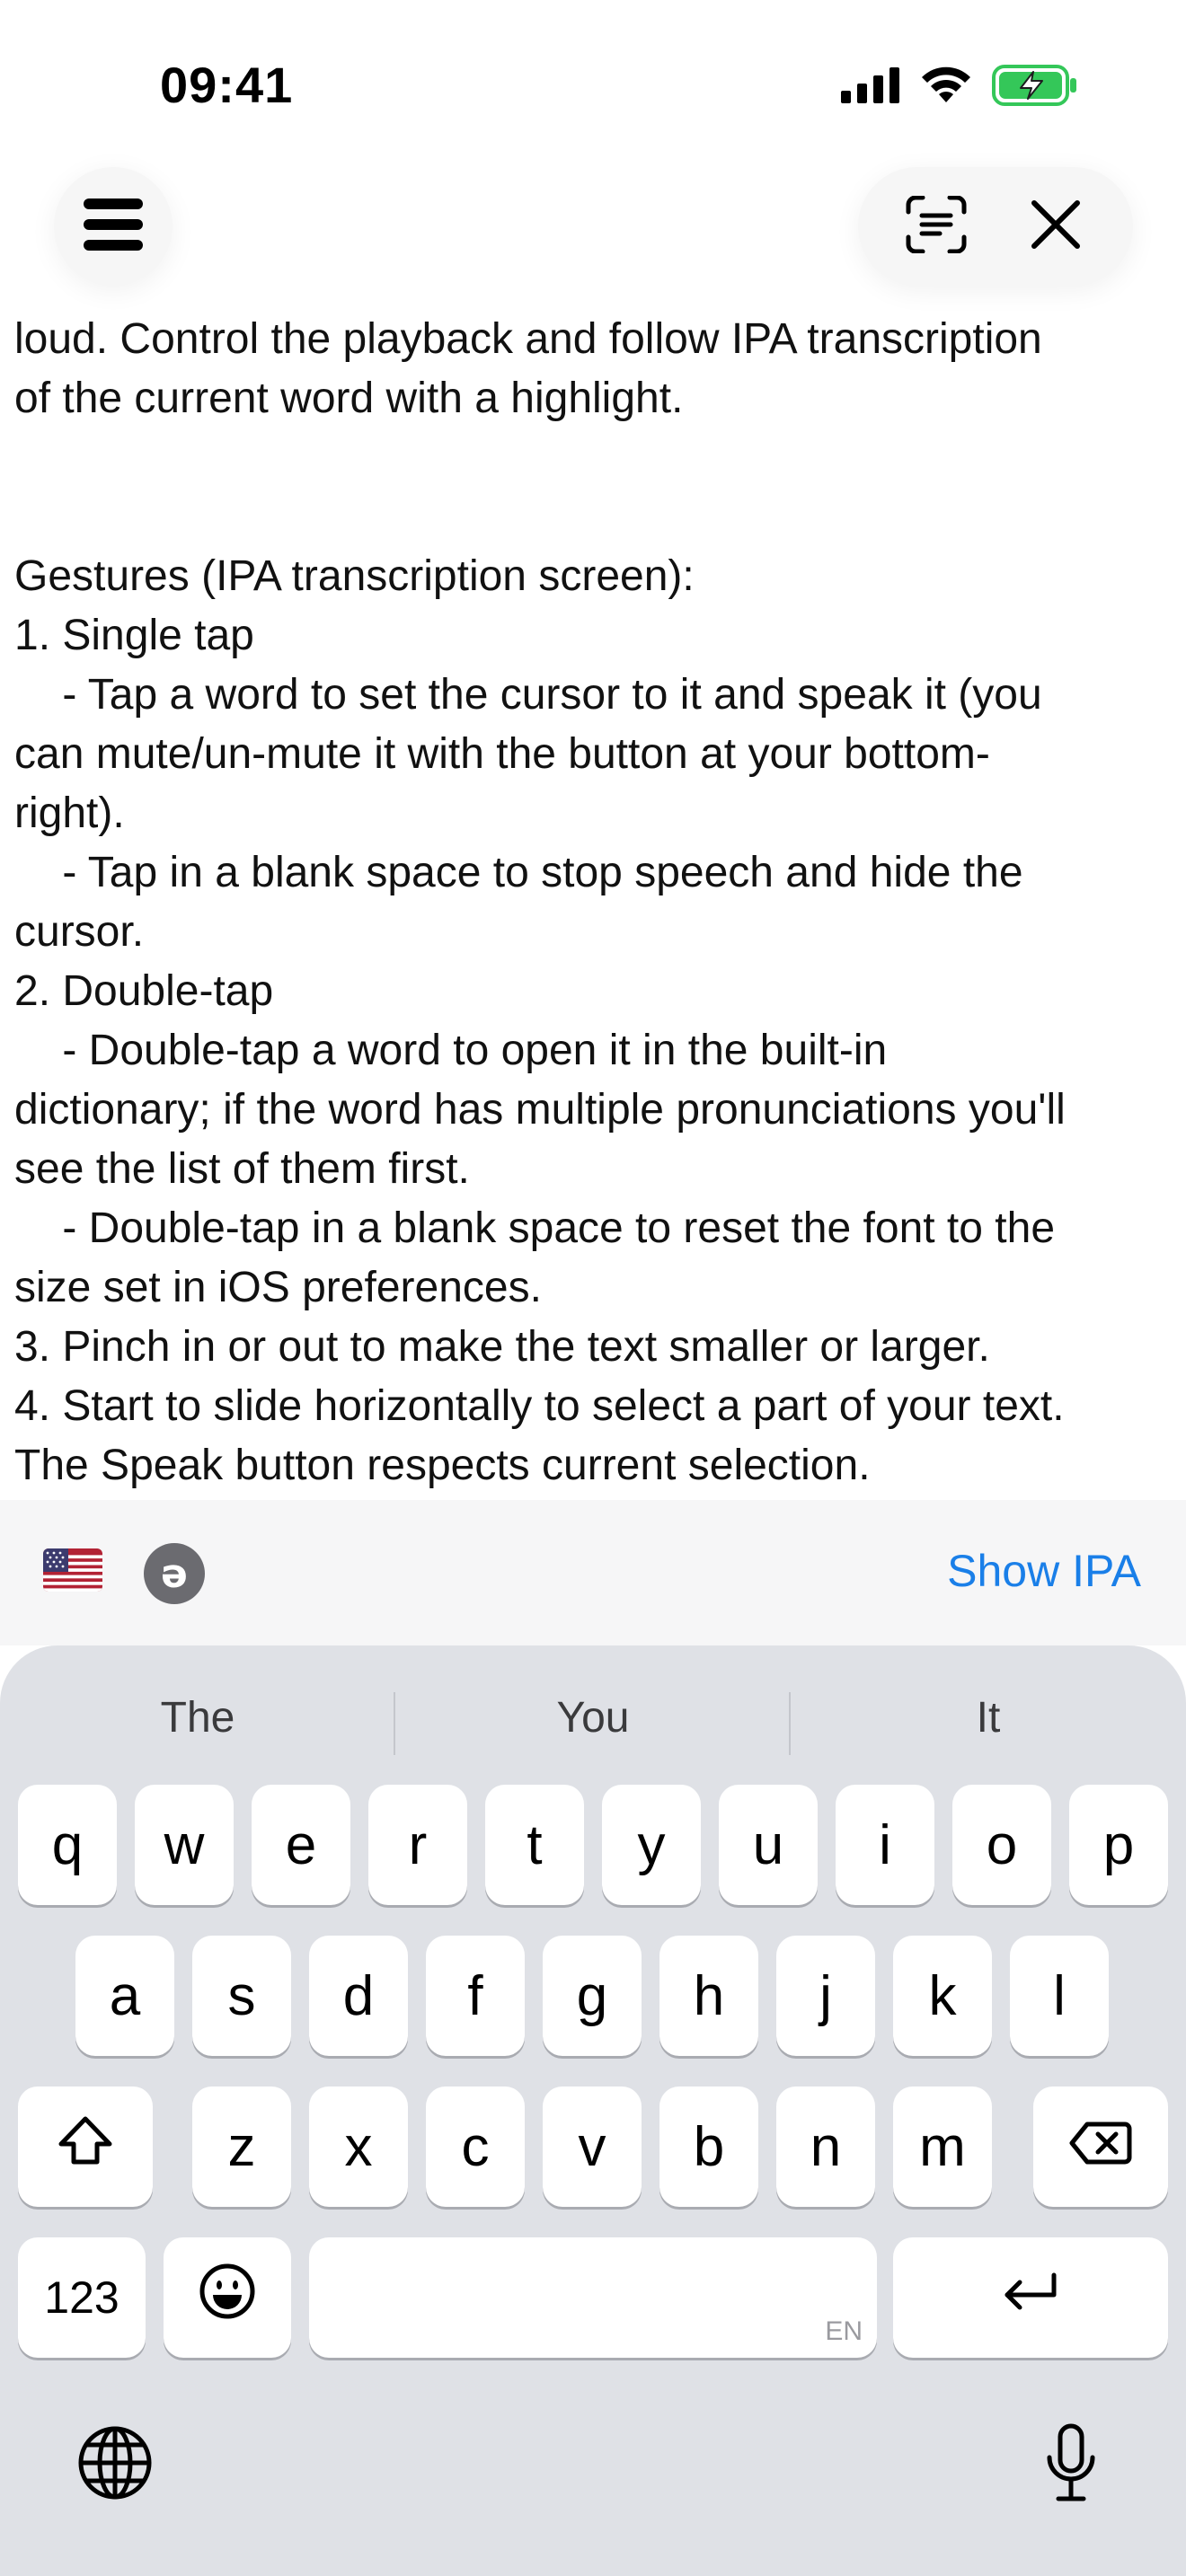 This screenshot has width=1186, height=2576. I want to click on us-flag-icon, so click(72, 1570).